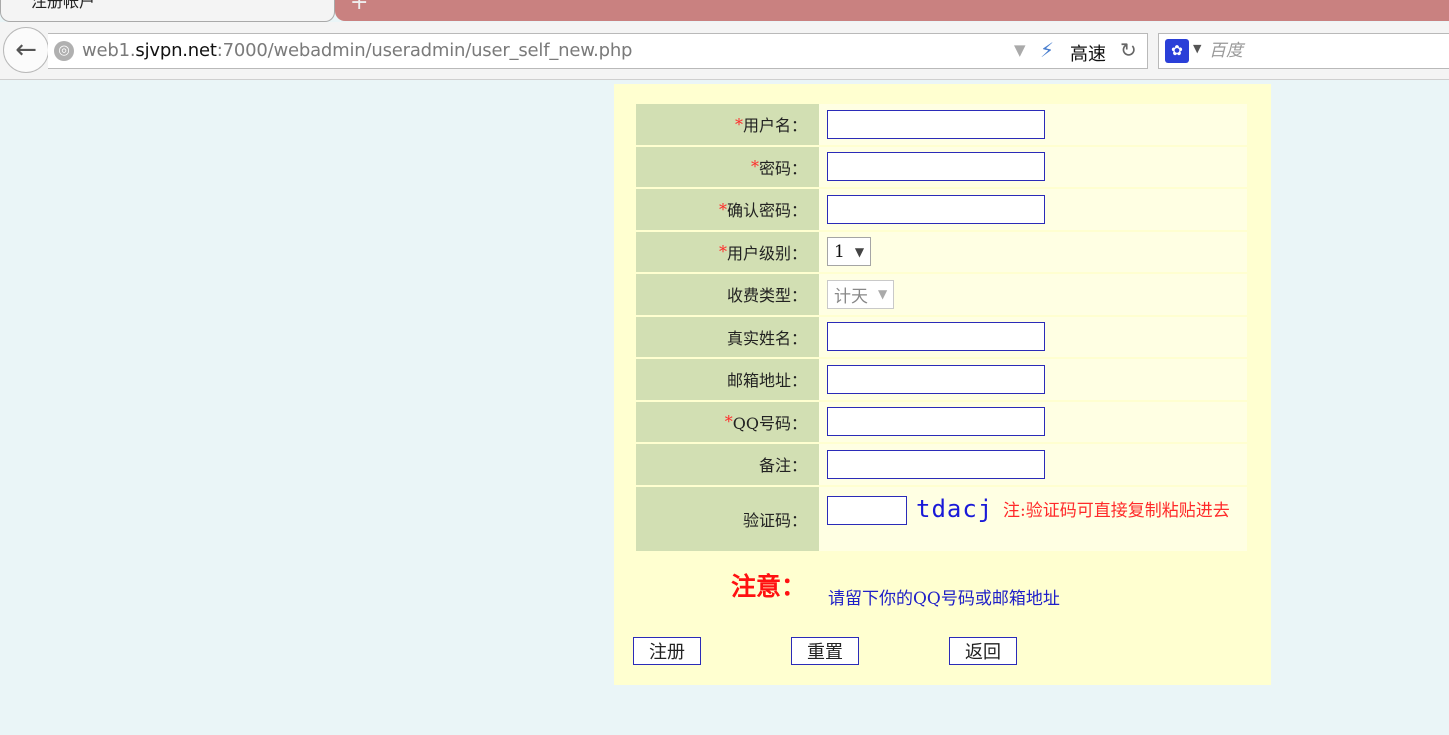 The width and height of the screenshot is (1449, 735). I want to click on notice-title: 注意：, so click(769, 586).